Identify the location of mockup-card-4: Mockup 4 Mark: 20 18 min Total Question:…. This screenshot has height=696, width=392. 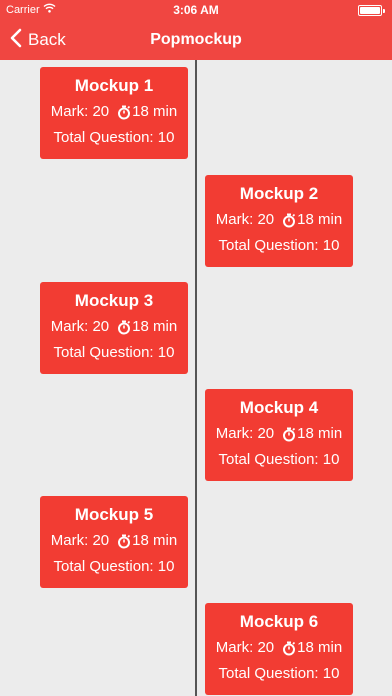
(279, 435).